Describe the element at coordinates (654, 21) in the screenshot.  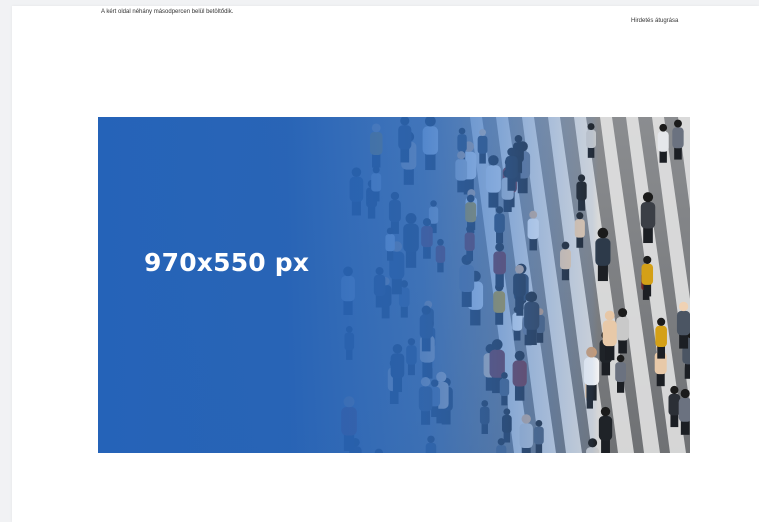
I see `skip-ad-link: Hirdetés átugrása` at that location.